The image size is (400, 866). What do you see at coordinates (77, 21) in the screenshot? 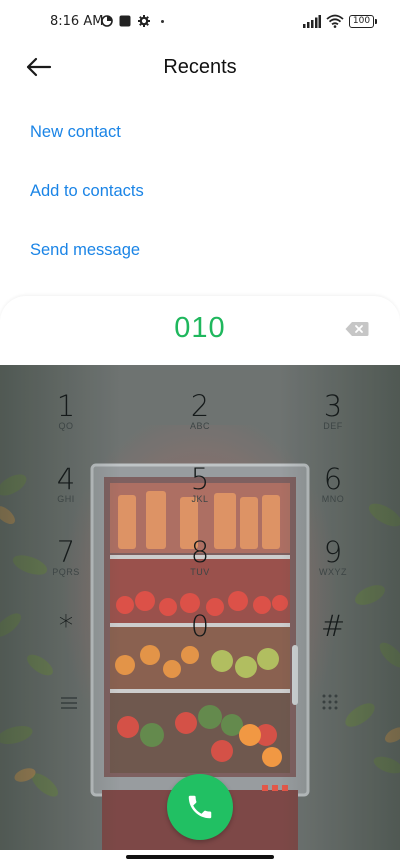
I see `status-time: 8:16 AM` at bounding box center [77, 21].